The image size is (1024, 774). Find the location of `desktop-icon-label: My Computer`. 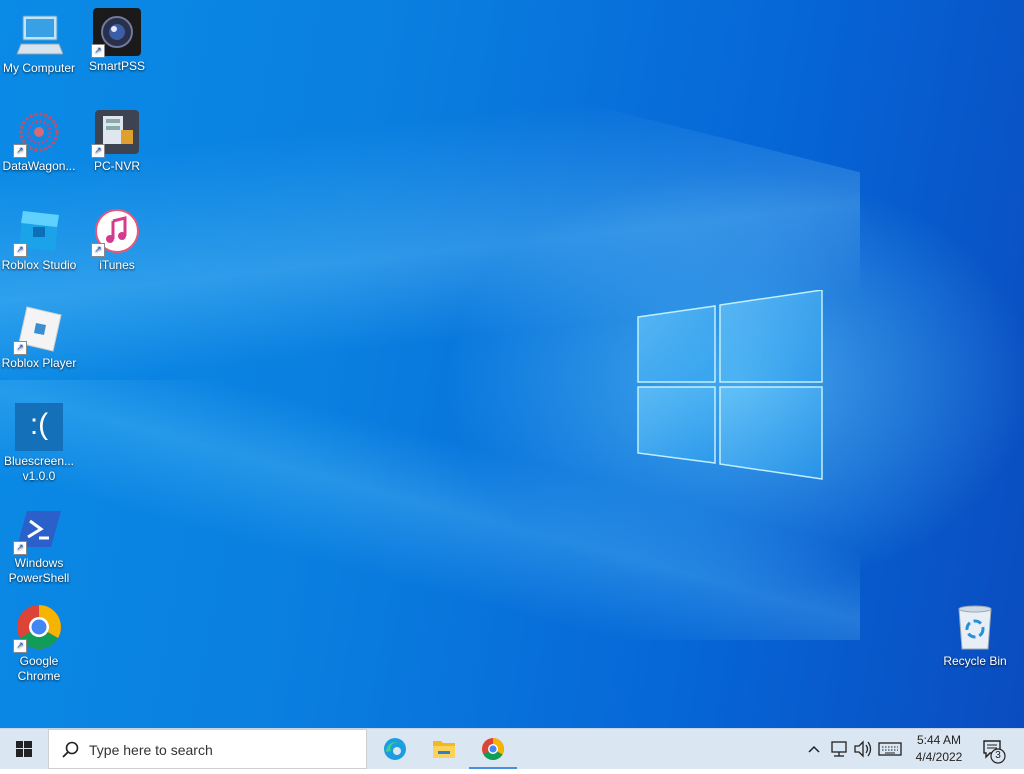

desktop-icon-label: My Computer is located at coordinates (39, 68).